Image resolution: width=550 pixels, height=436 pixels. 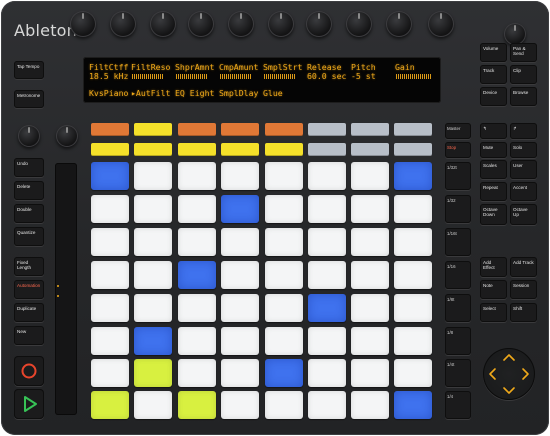 I want to click on scene-launch-button: 1/32, so click(x=458, y=209).